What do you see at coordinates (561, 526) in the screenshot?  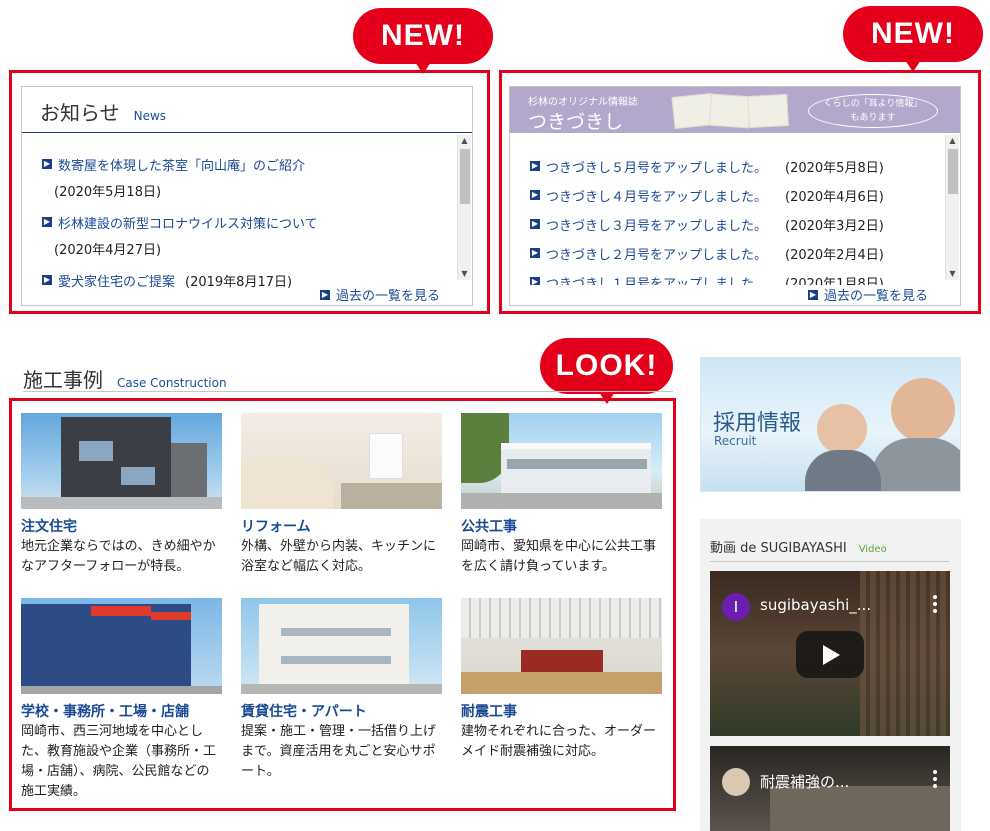 I see `case-title: 公共工事` at bounding box center [561, 526].